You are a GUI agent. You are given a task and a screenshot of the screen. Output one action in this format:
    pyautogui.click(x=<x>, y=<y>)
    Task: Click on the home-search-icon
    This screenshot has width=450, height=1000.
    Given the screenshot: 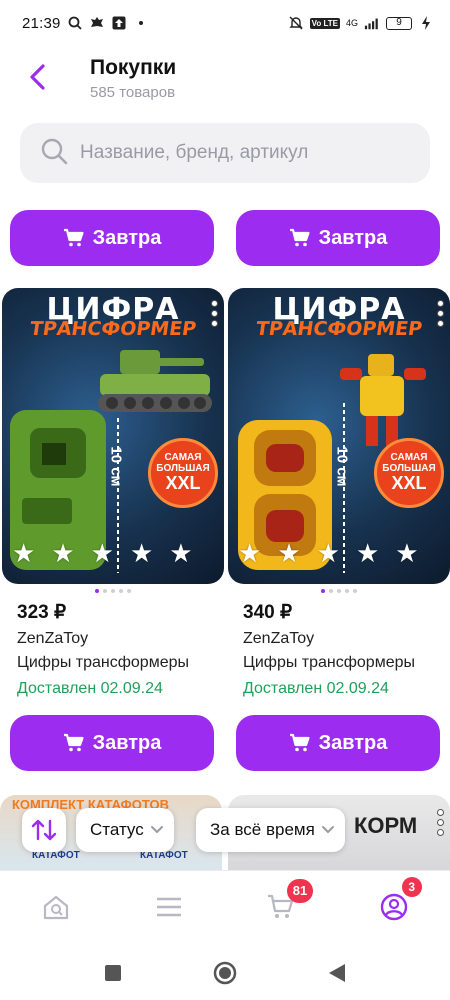 What is the action you would take?
    pyautogui.click(x=56, y=907)
    